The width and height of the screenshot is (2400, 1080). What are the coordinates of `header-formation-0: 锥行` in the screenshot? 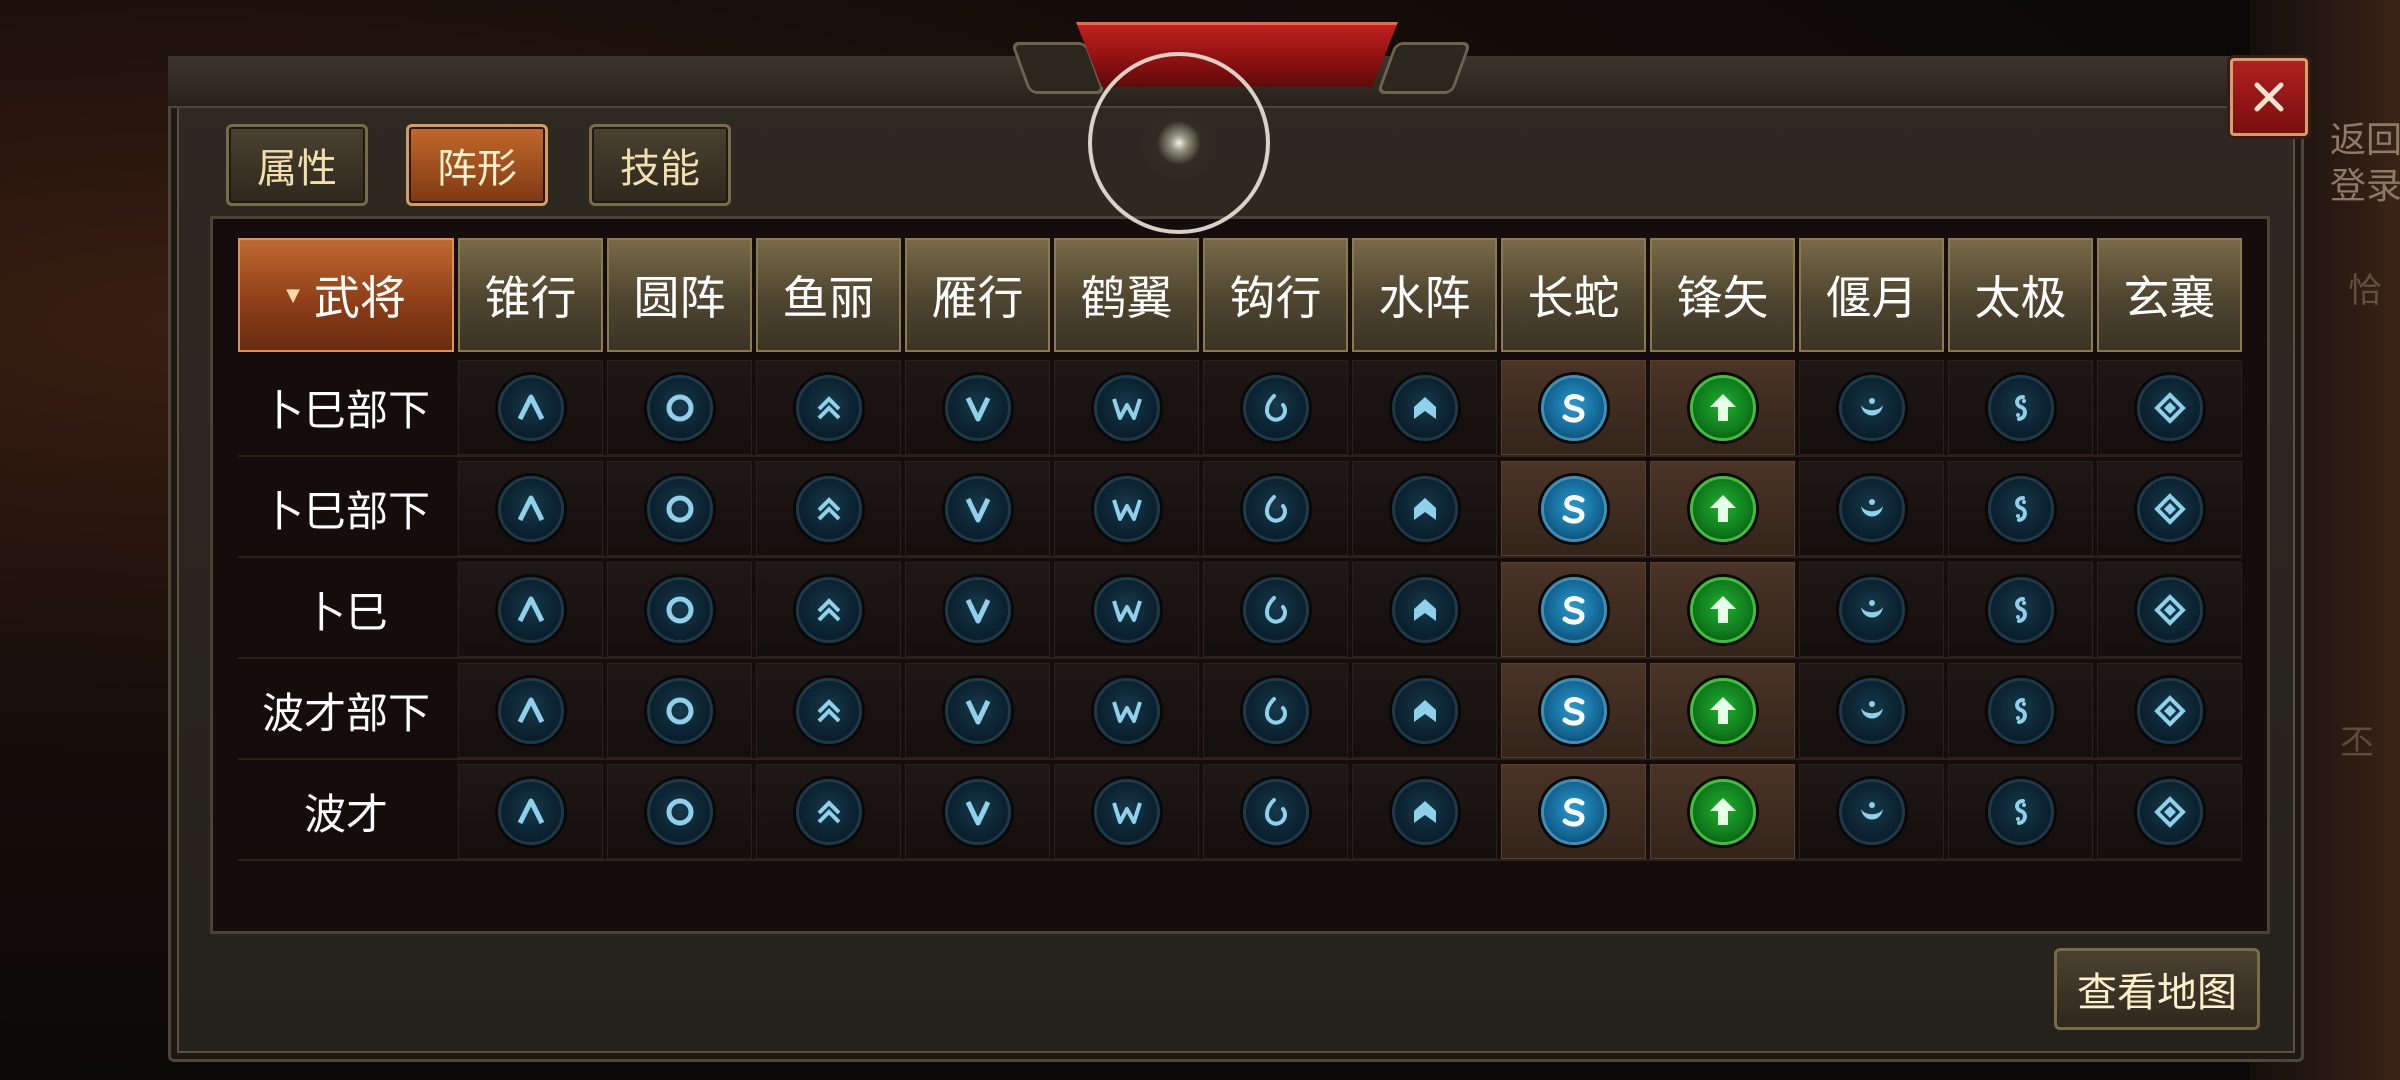 It's located at (530, 295).